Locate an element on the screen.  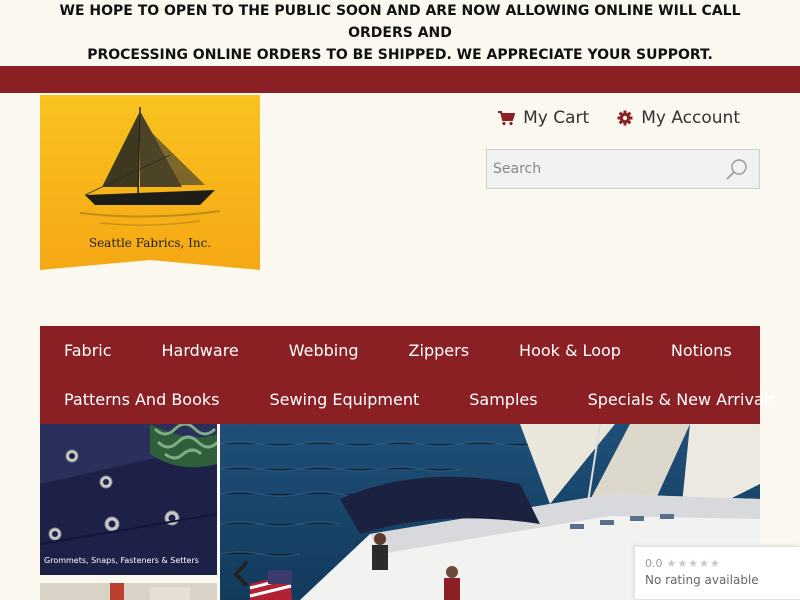
rating-widget: 0.0 ★★★★★ No rating available is located at coordinates (717, 573).